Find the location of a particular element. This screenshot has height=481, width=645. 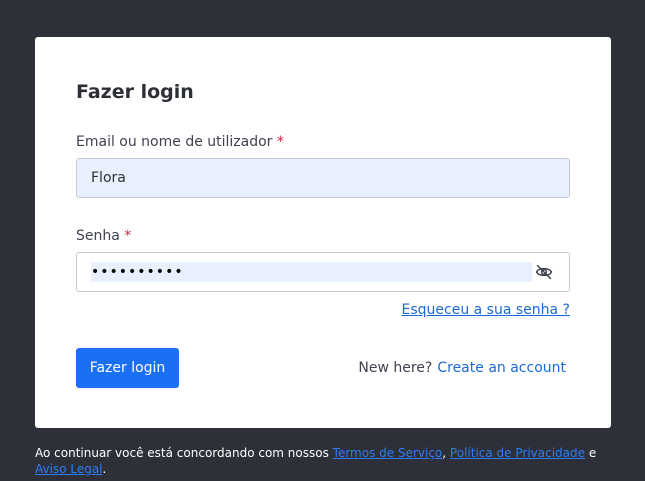

password-field-wrapper is located at coordinates (323, 272).